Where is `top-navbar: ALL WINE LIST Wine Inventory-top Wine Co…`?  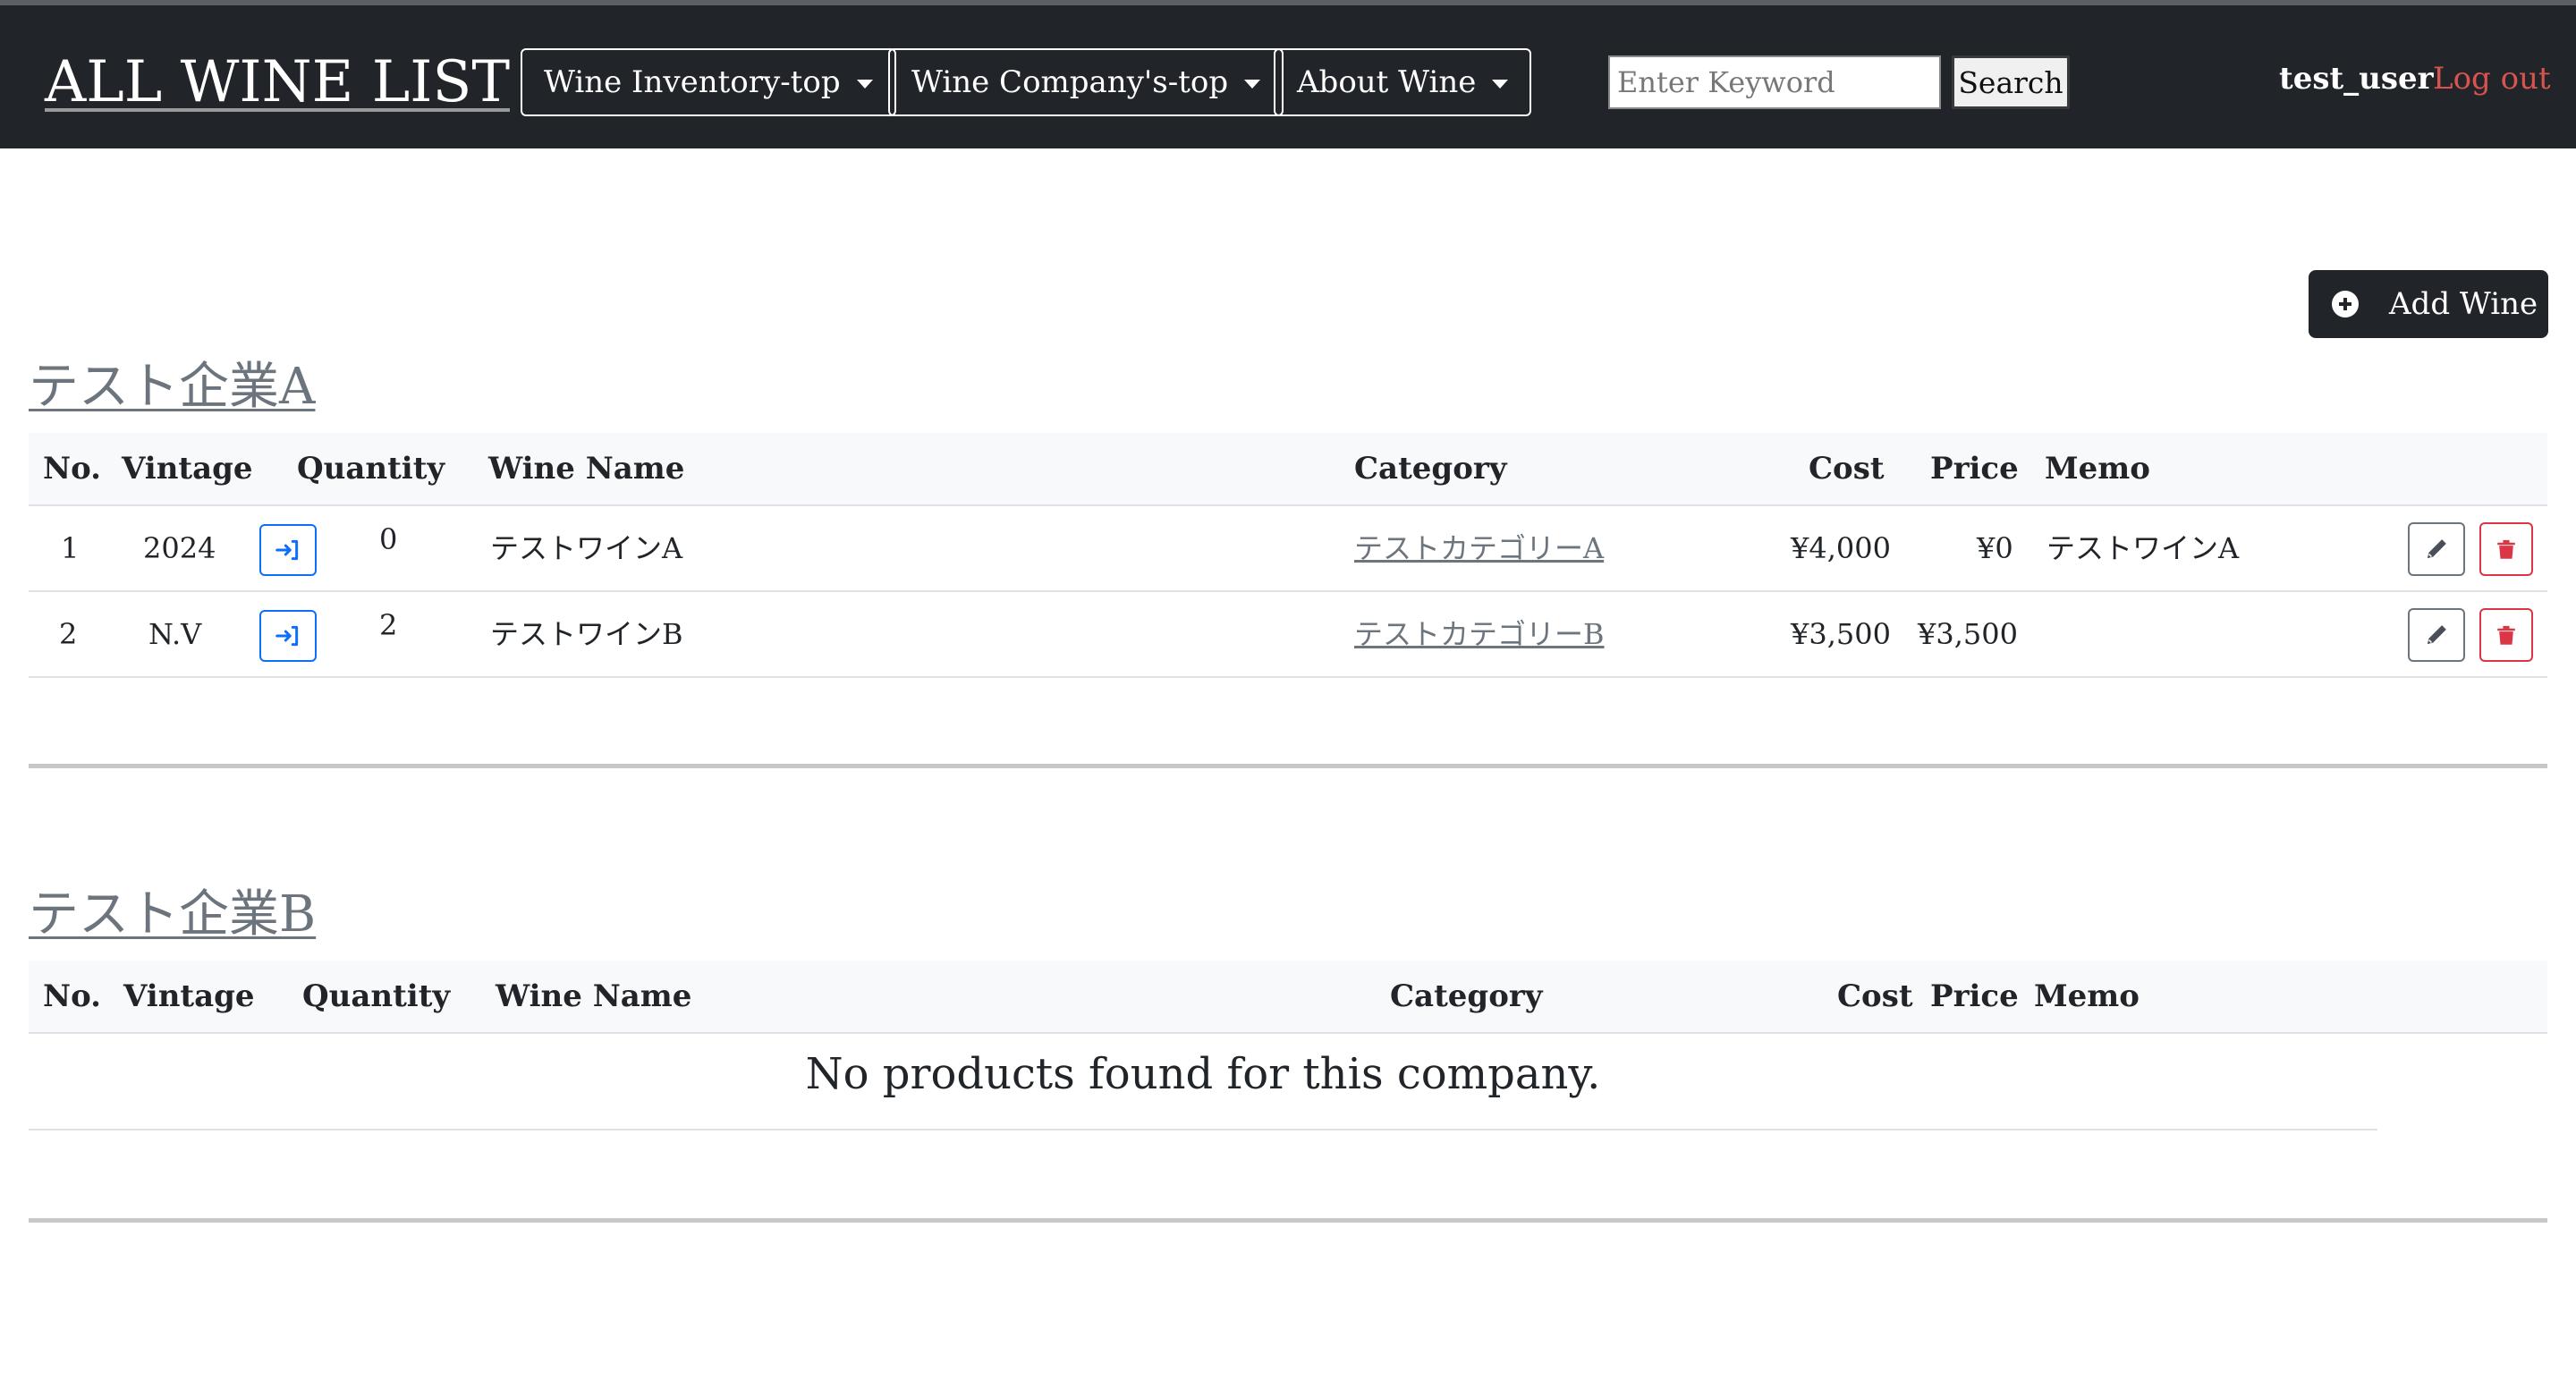 top-navbar: ALL WINE LIST Wine Inventory-top Wine Co… is located at coordinates (1288, 74).